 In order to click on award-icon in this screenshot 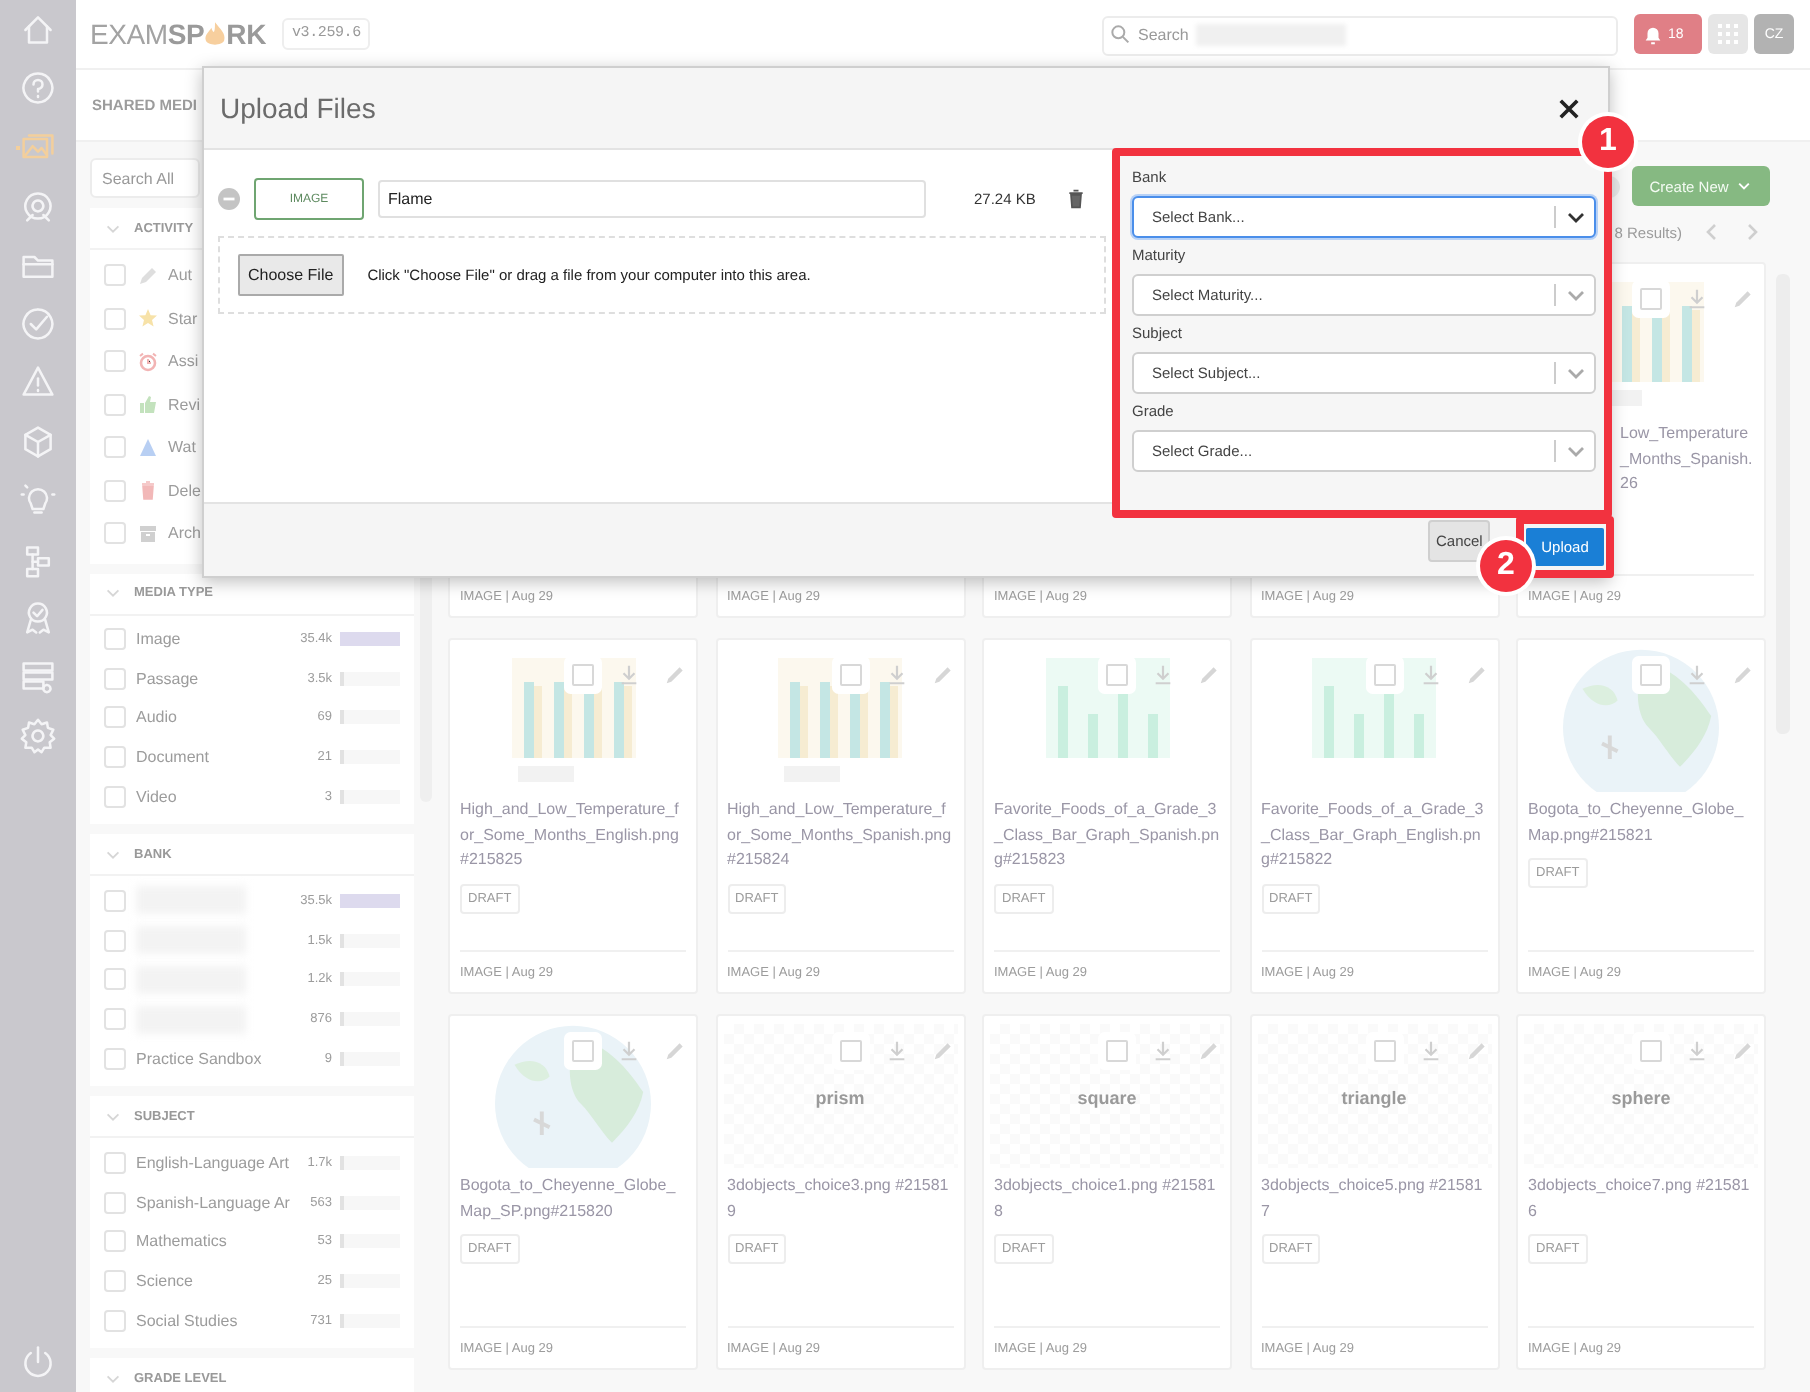, I will do `click(38, 617)`.